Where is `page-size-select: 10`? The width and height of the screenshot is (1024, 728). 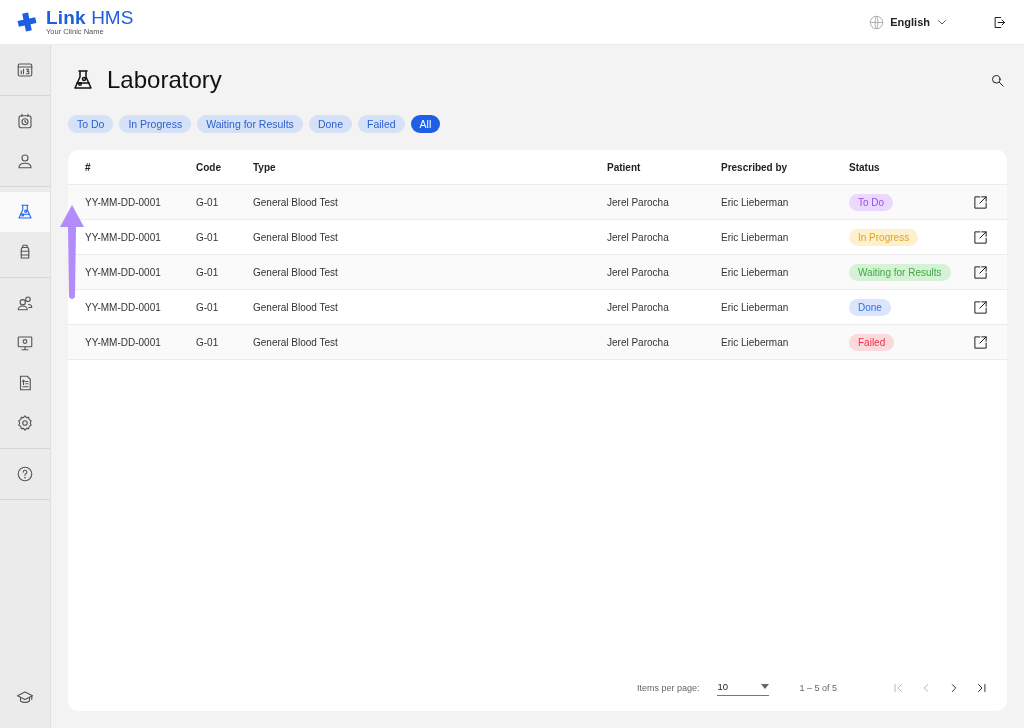
page-size-select: 10 is located at coordinates (743, 688).